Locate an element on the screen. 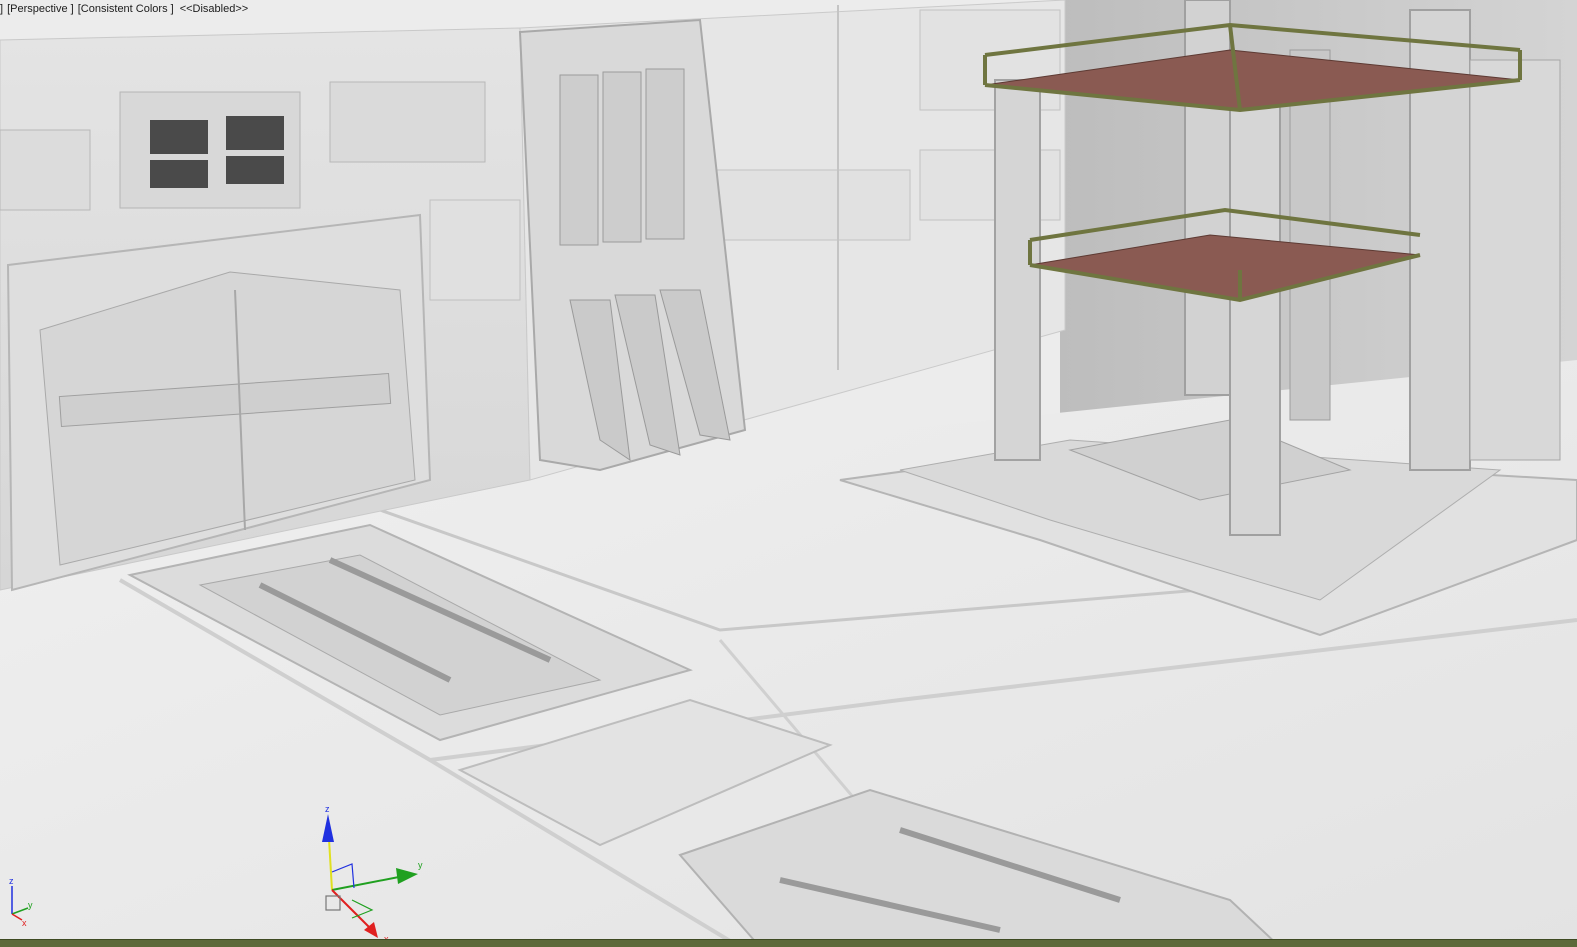 The image size is (1577, 947). viewport-shading-label: [Consistent Colors ] is located at coordinates (126, 9).